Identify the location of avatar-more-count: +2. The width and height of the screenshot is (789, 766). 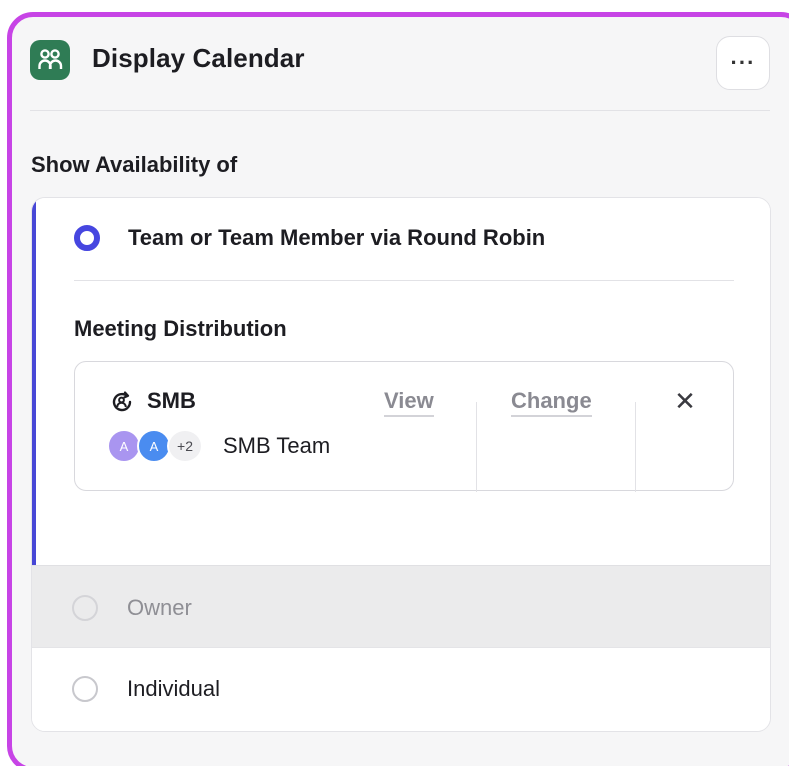
(185, 446).